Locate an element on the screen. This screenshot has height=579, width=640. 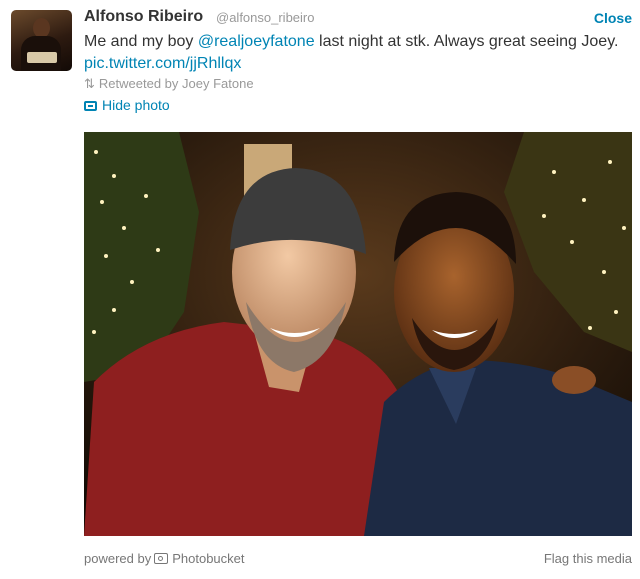
avatar is located at coordinates (41, 40).